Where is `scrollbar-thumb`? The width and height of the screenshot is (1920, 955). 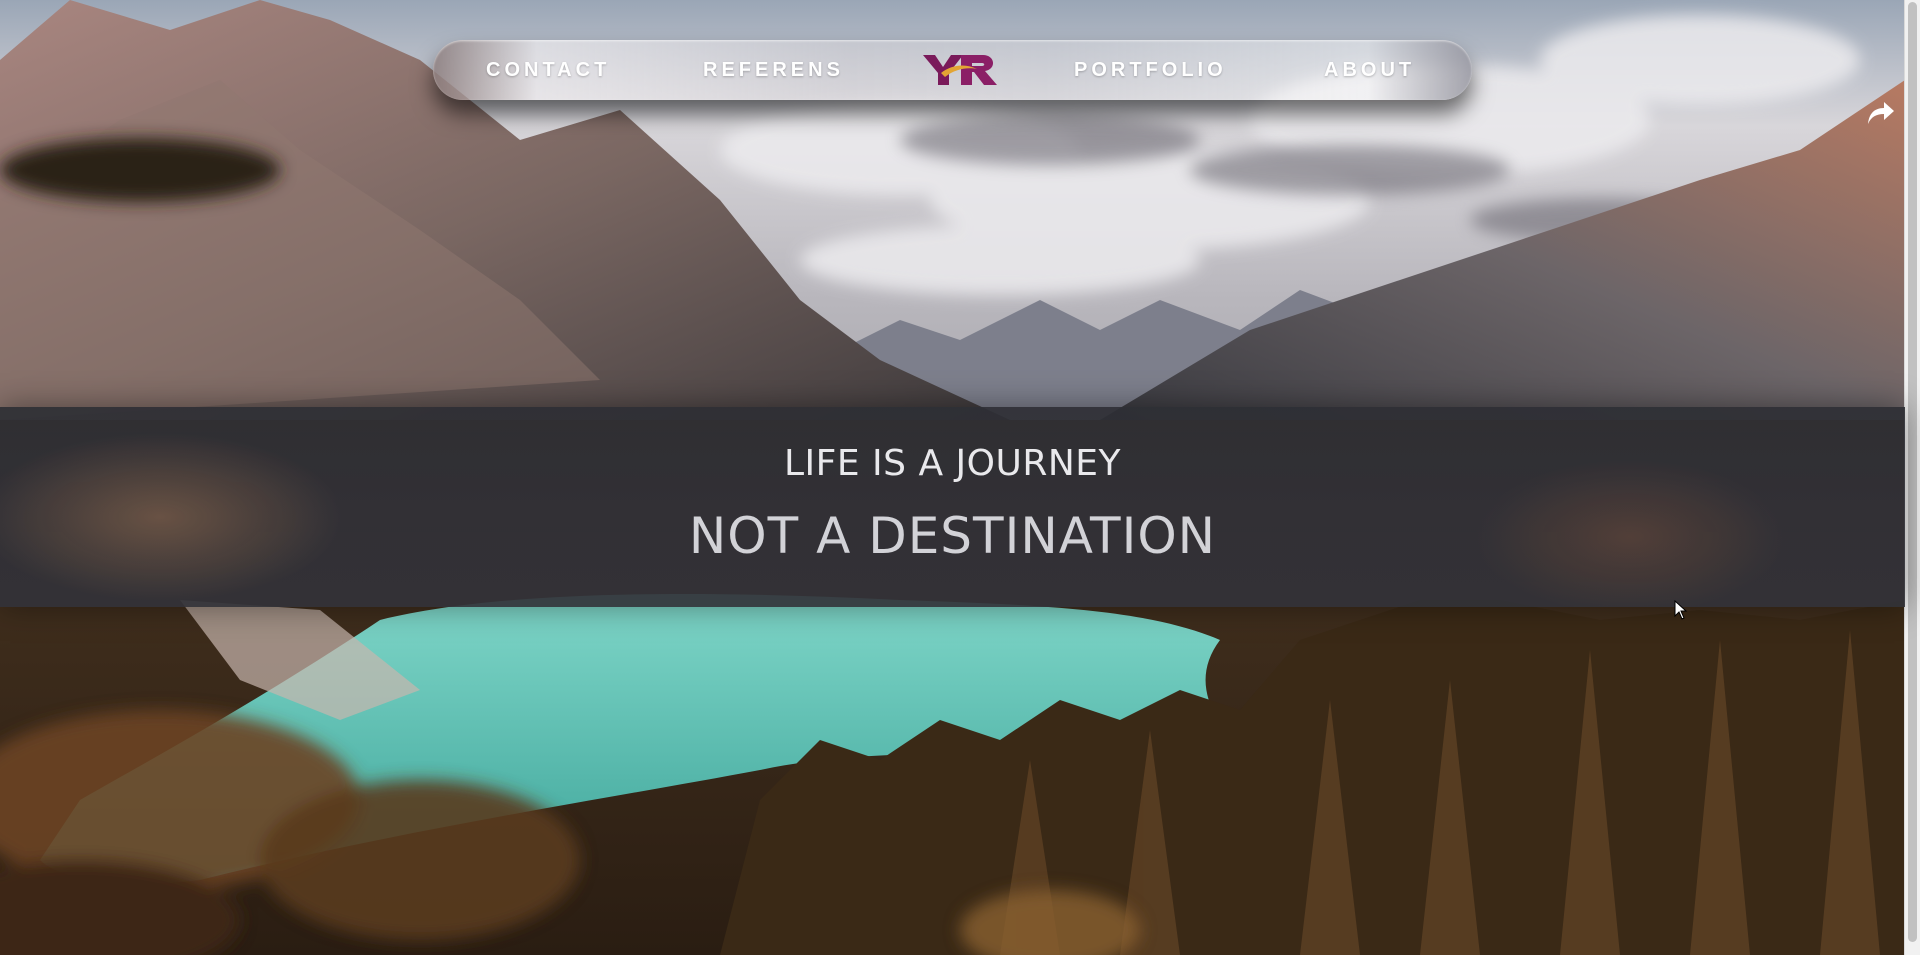 scrollbar-thumb is located at coordinates (1912, 472).